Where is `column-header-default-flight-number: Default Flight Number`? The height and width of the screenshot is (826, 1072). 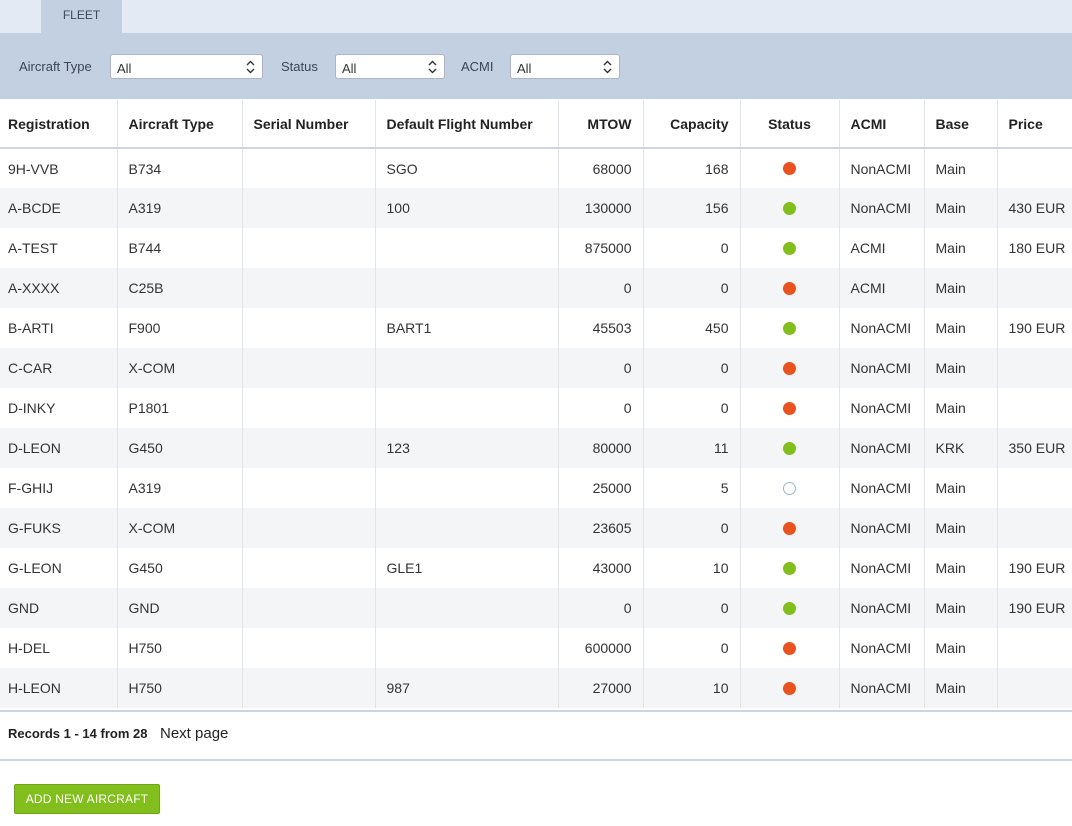
column-header-default-flight-number: Default Flight Number is located at coordinates (467, 124).